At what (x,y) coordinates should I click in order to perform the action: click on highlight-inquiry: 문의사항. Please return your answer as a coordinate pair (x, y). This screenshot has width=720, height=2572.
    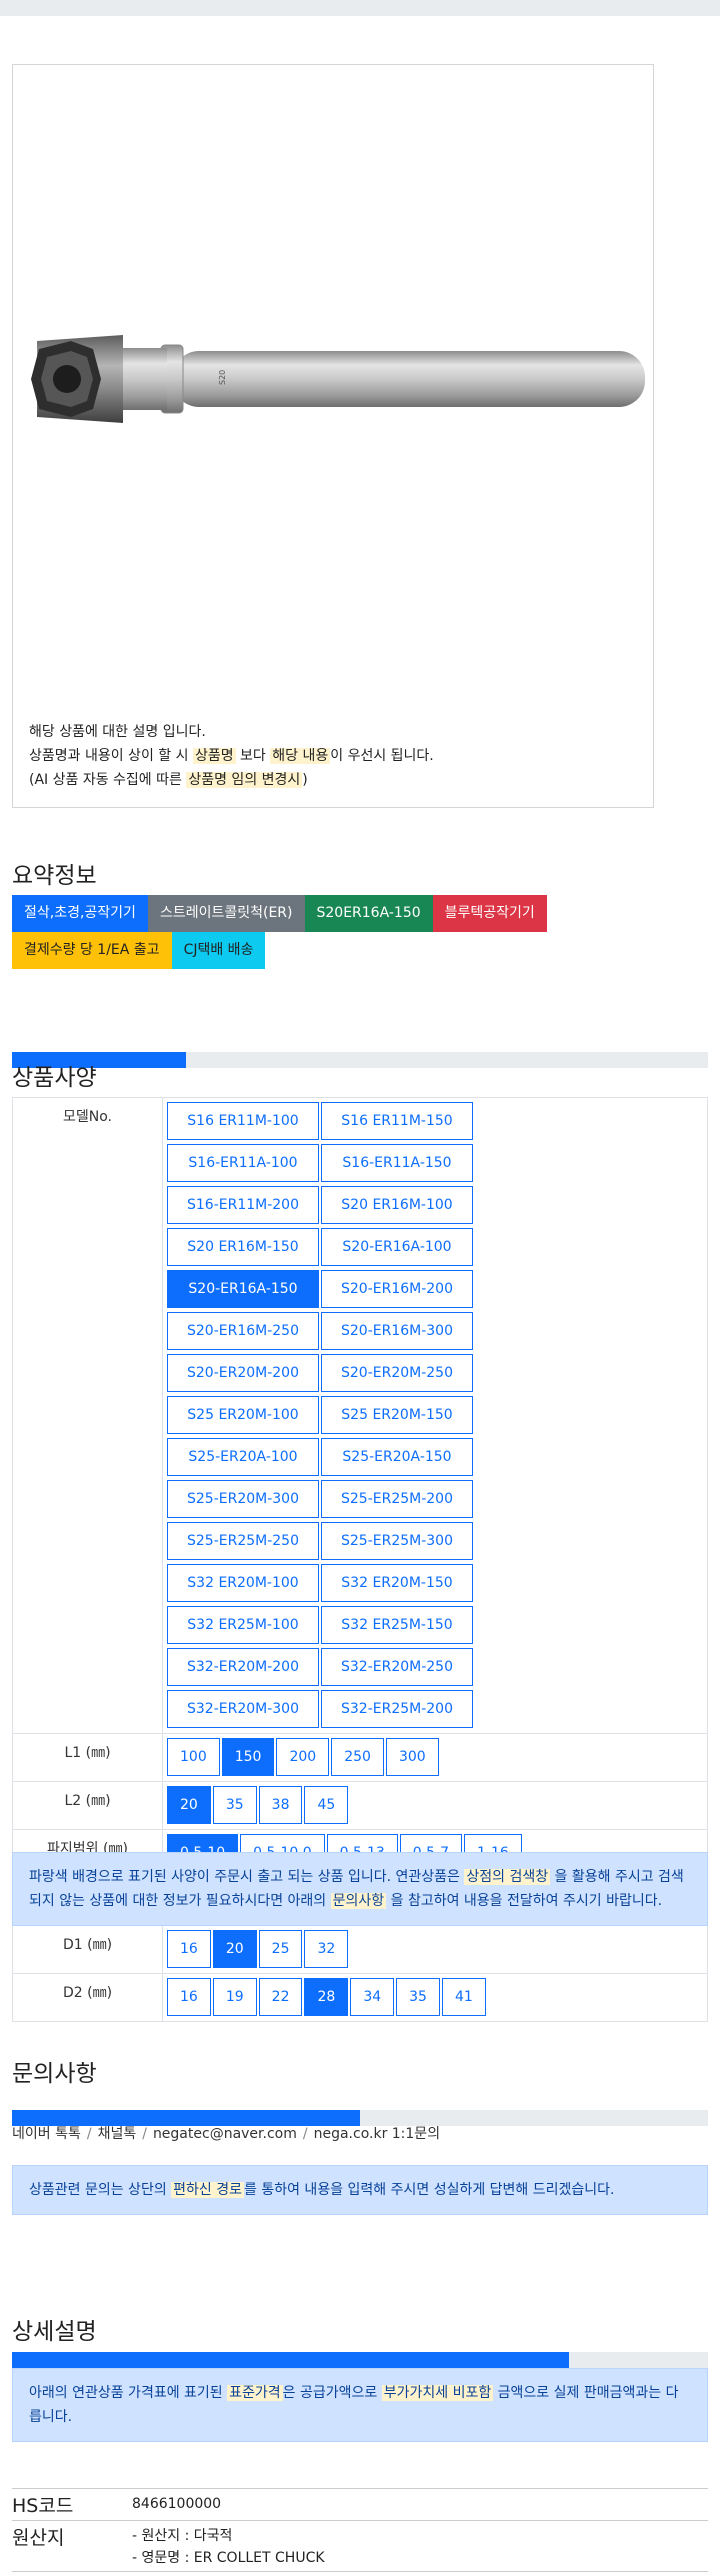
    Looking at the image, I should click on (358, 1901).